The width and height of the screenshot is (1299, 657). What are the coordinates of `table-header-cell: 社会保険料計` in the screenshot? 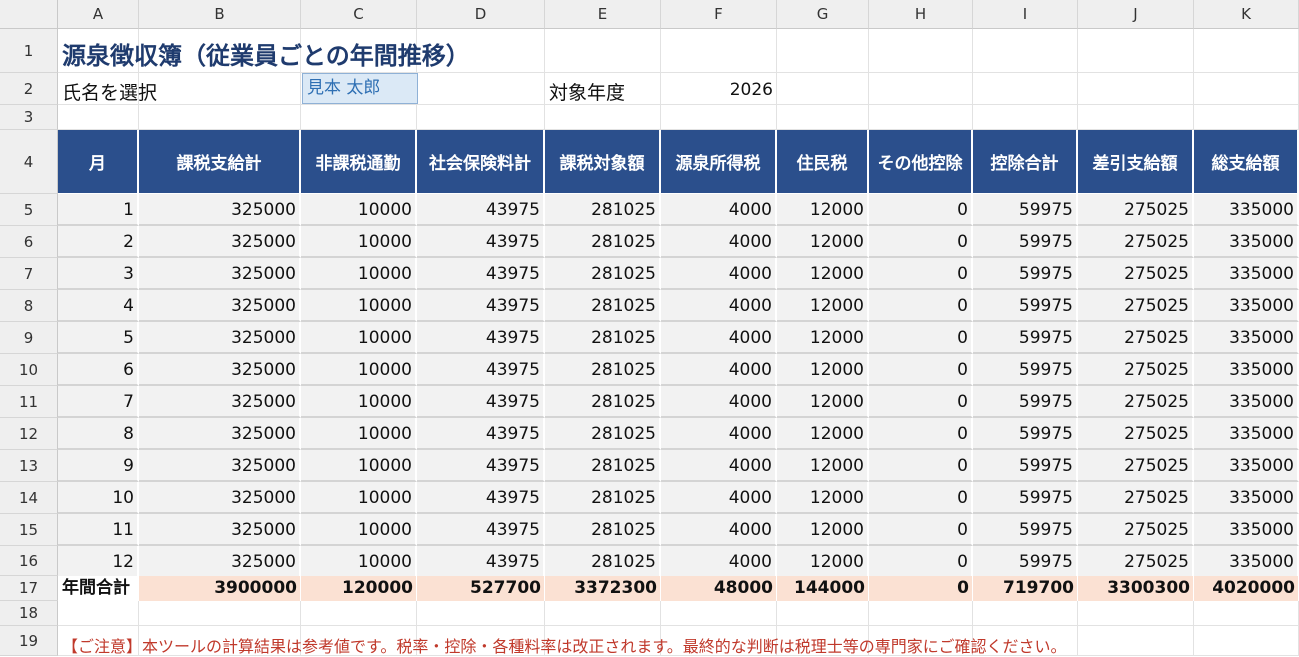 It's located at (481, 161).